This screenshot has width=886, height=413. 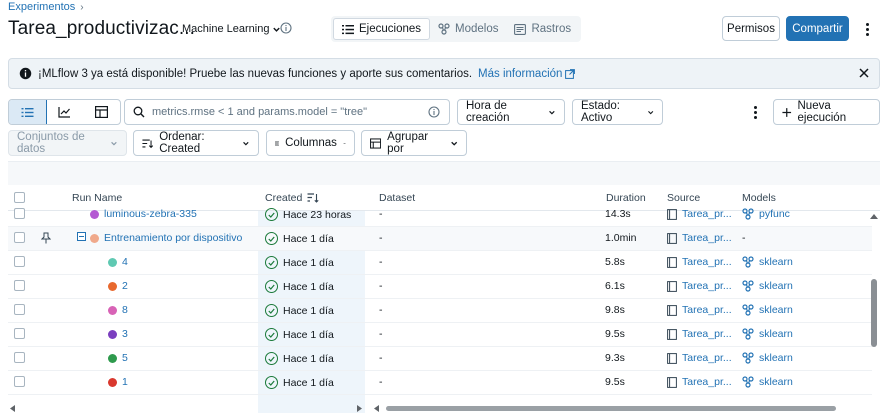 What do you see at coordinates (611, 408) in the screenshot?
I see `horizontal-scroll-thumb` at bounding box center [611, 408].